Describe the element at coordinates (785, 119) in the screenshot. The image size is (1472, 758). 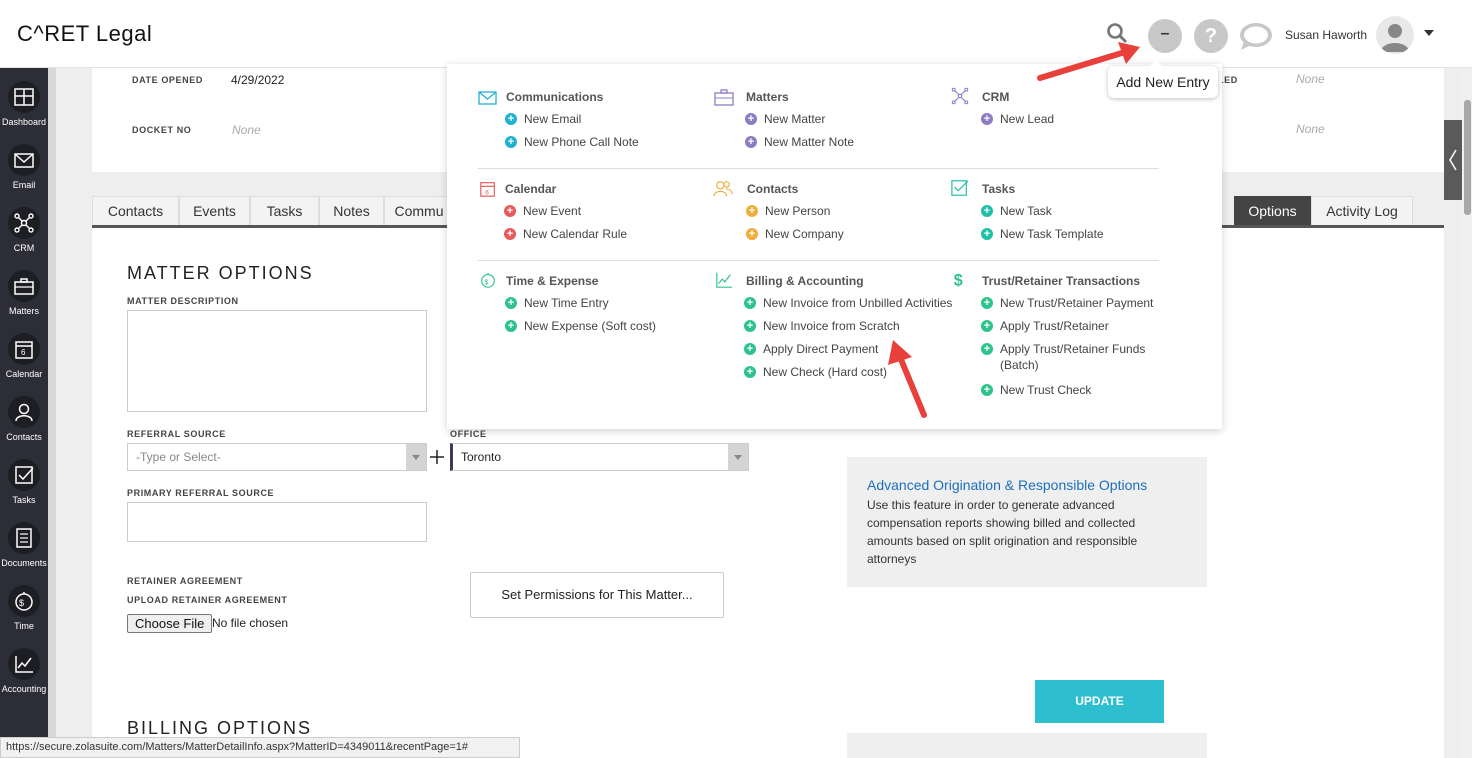
I see `new-matter-item: + New Matter` at that location.